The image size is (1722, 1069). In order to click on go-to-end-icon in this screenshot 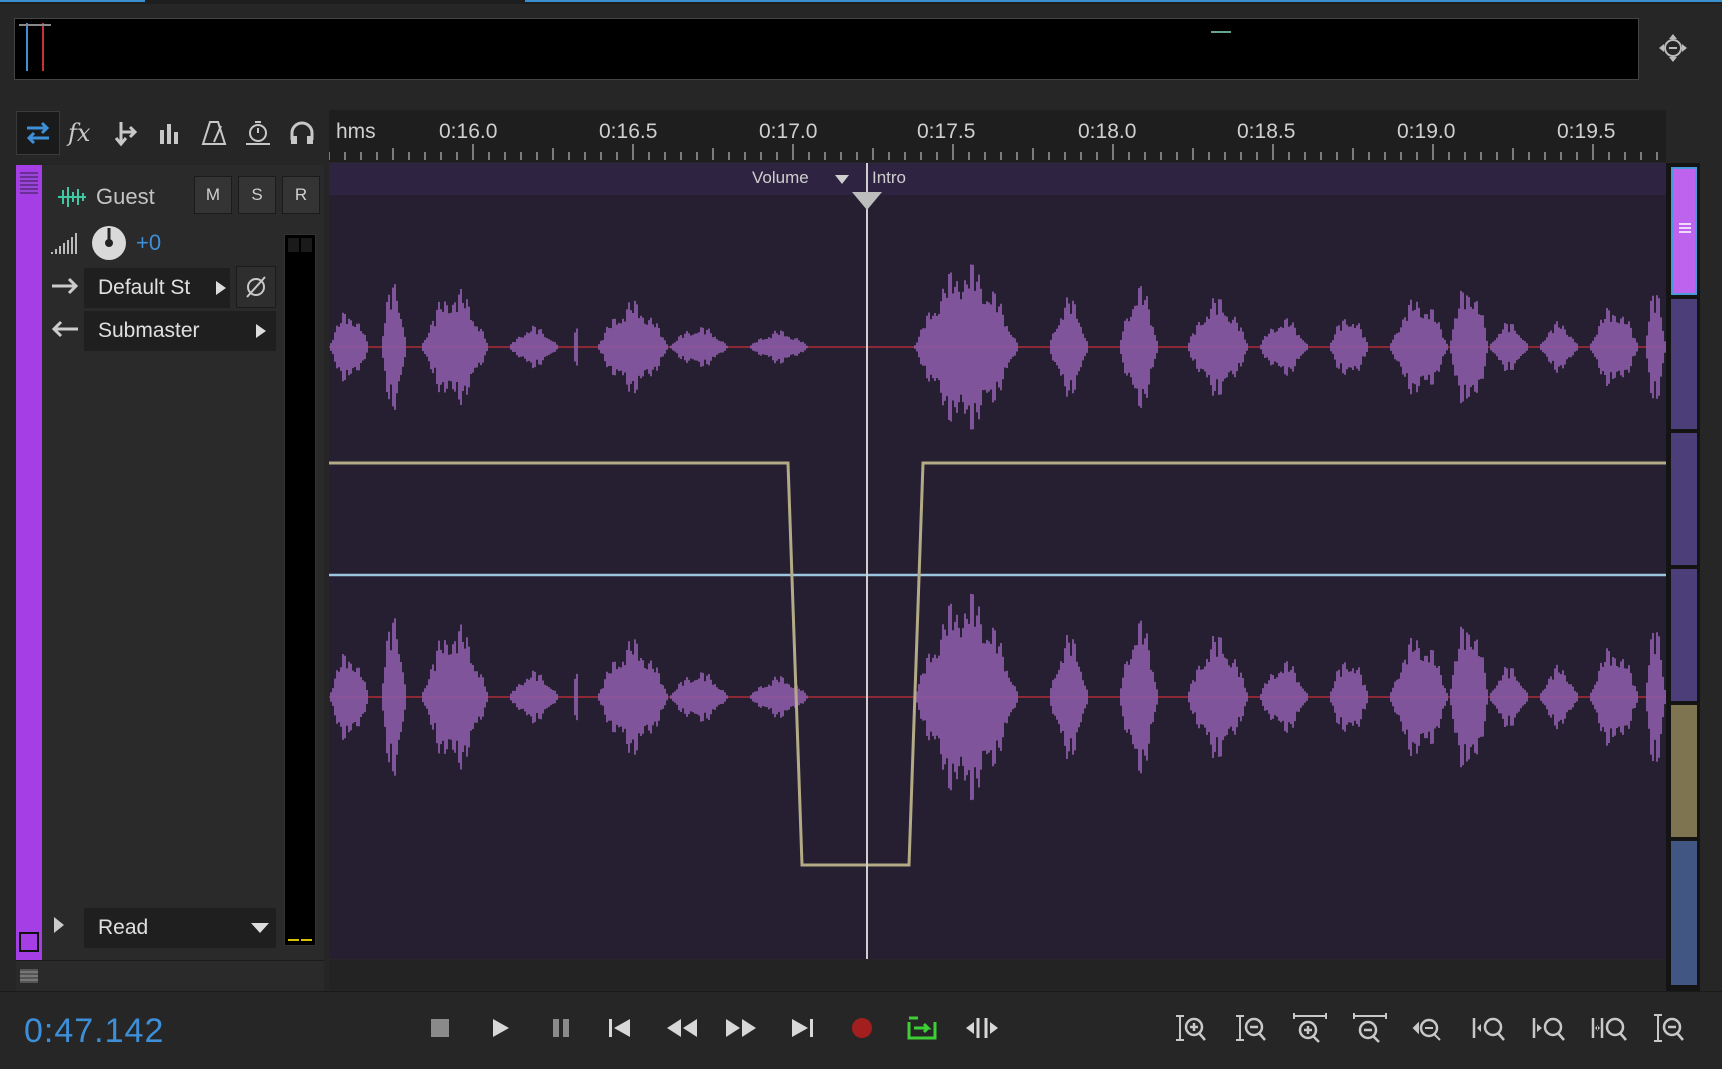, I will do `click(802, 1028)`.